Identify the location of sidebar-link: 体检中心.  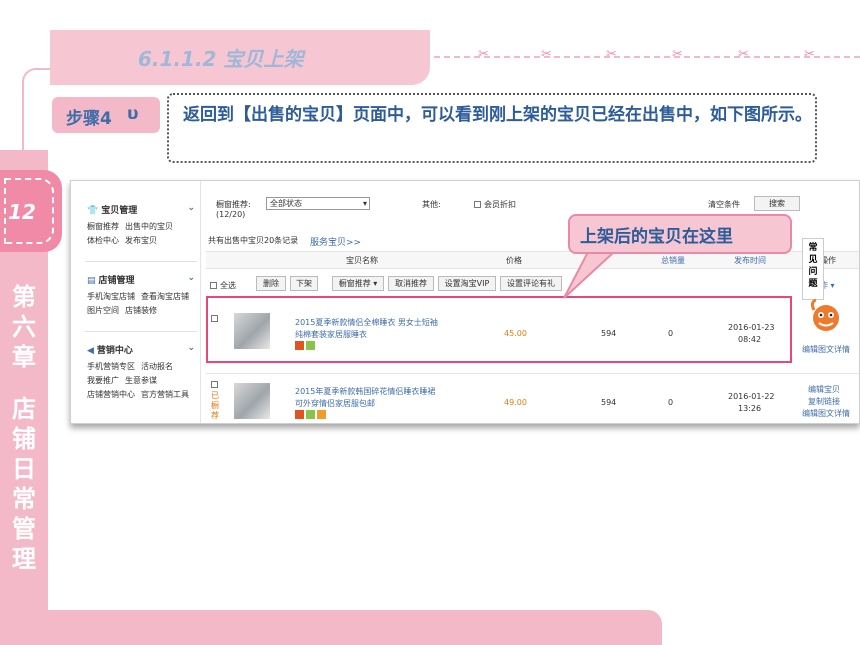
(103, 241).